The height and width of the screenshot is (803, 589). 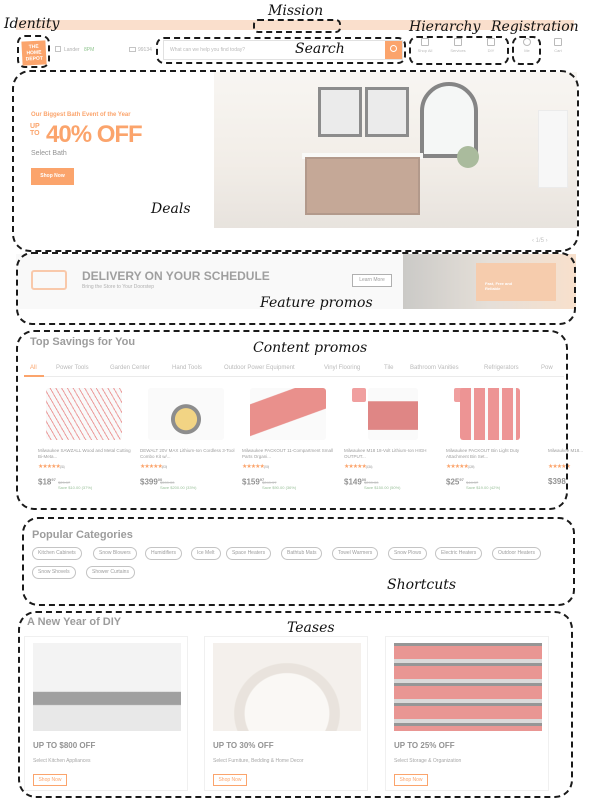 What do you see at coordinates (283, 50) in the screenshot?
I see `search-input: What can we help you find today?` at bounding box center [283, 50].